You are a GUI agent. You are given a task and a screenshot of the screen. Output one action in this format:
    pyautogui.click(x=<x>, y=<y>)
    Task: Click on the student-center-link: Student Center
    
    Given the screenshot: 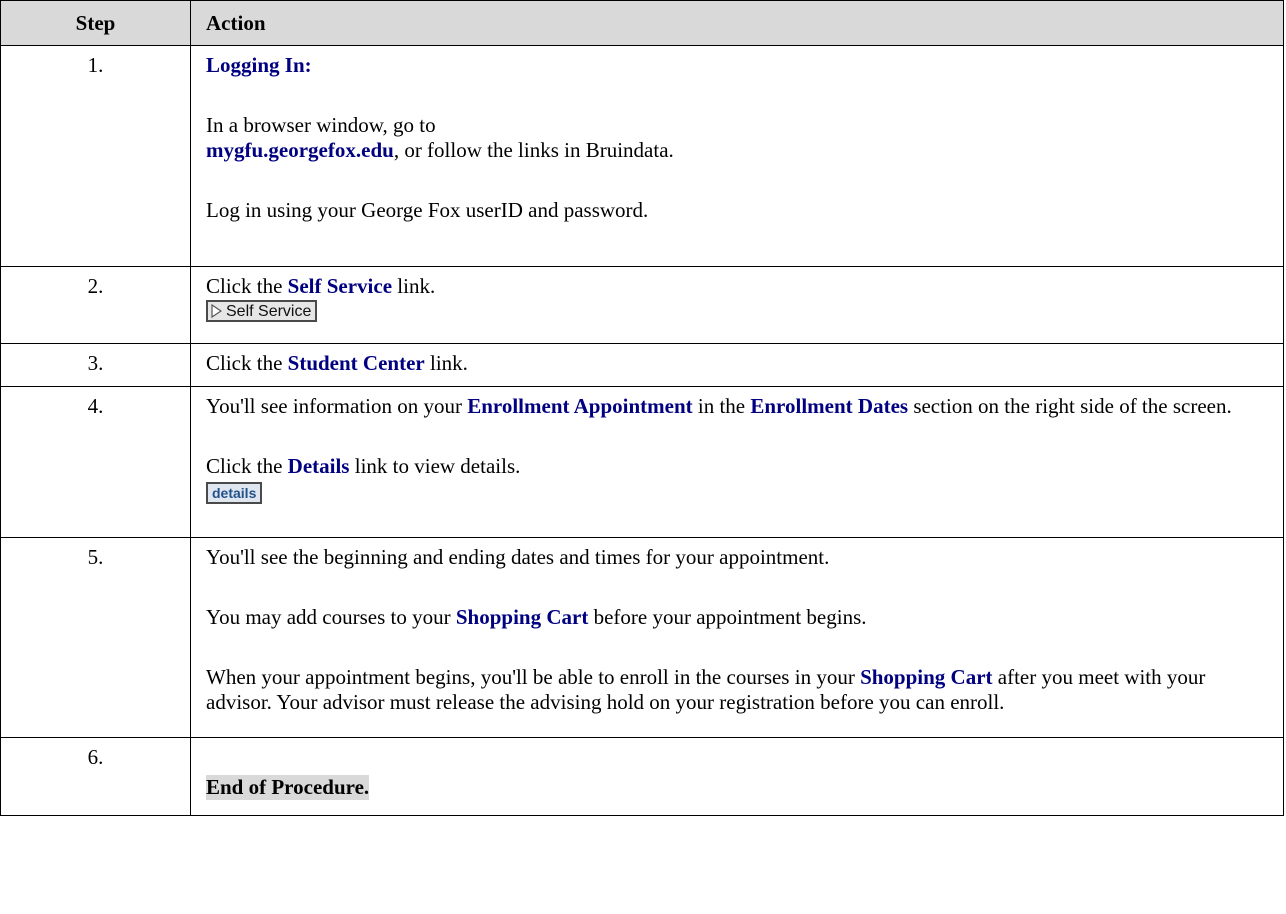 What is the action you would take?
    pyautogui.click(x=356, y=363)
    